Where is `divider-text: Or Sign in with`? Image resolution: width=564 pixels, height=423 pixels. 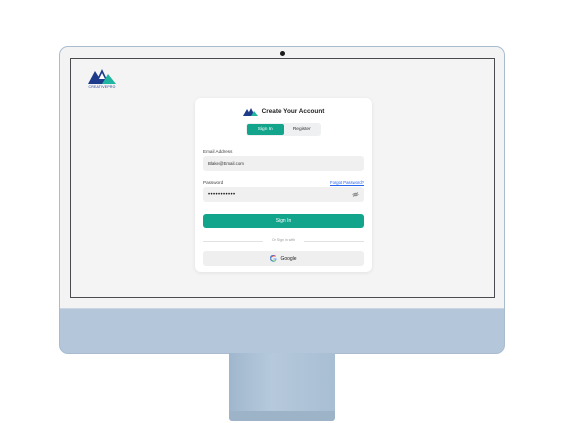 divider-text: Or Sign in with is located at coordinates (283, 240).